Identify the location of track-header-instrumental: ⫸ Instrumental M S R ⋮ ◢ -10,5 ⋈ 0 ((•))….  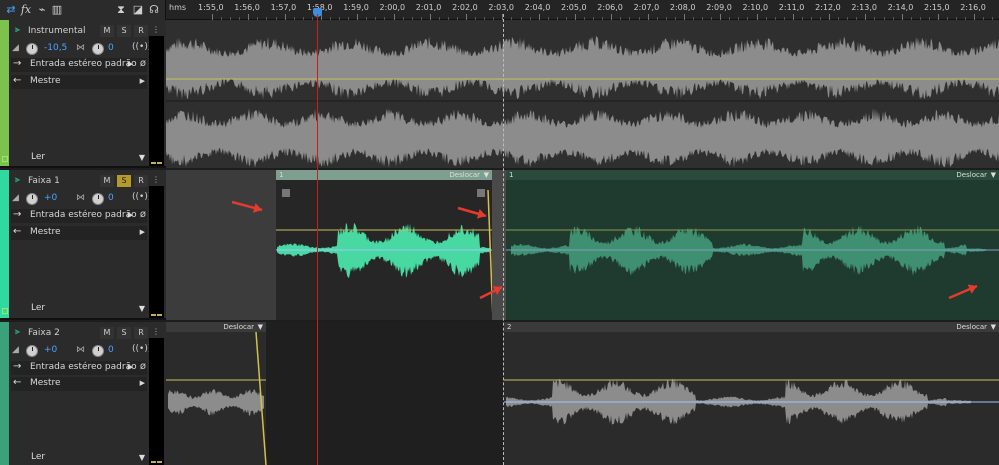
(83, 94).